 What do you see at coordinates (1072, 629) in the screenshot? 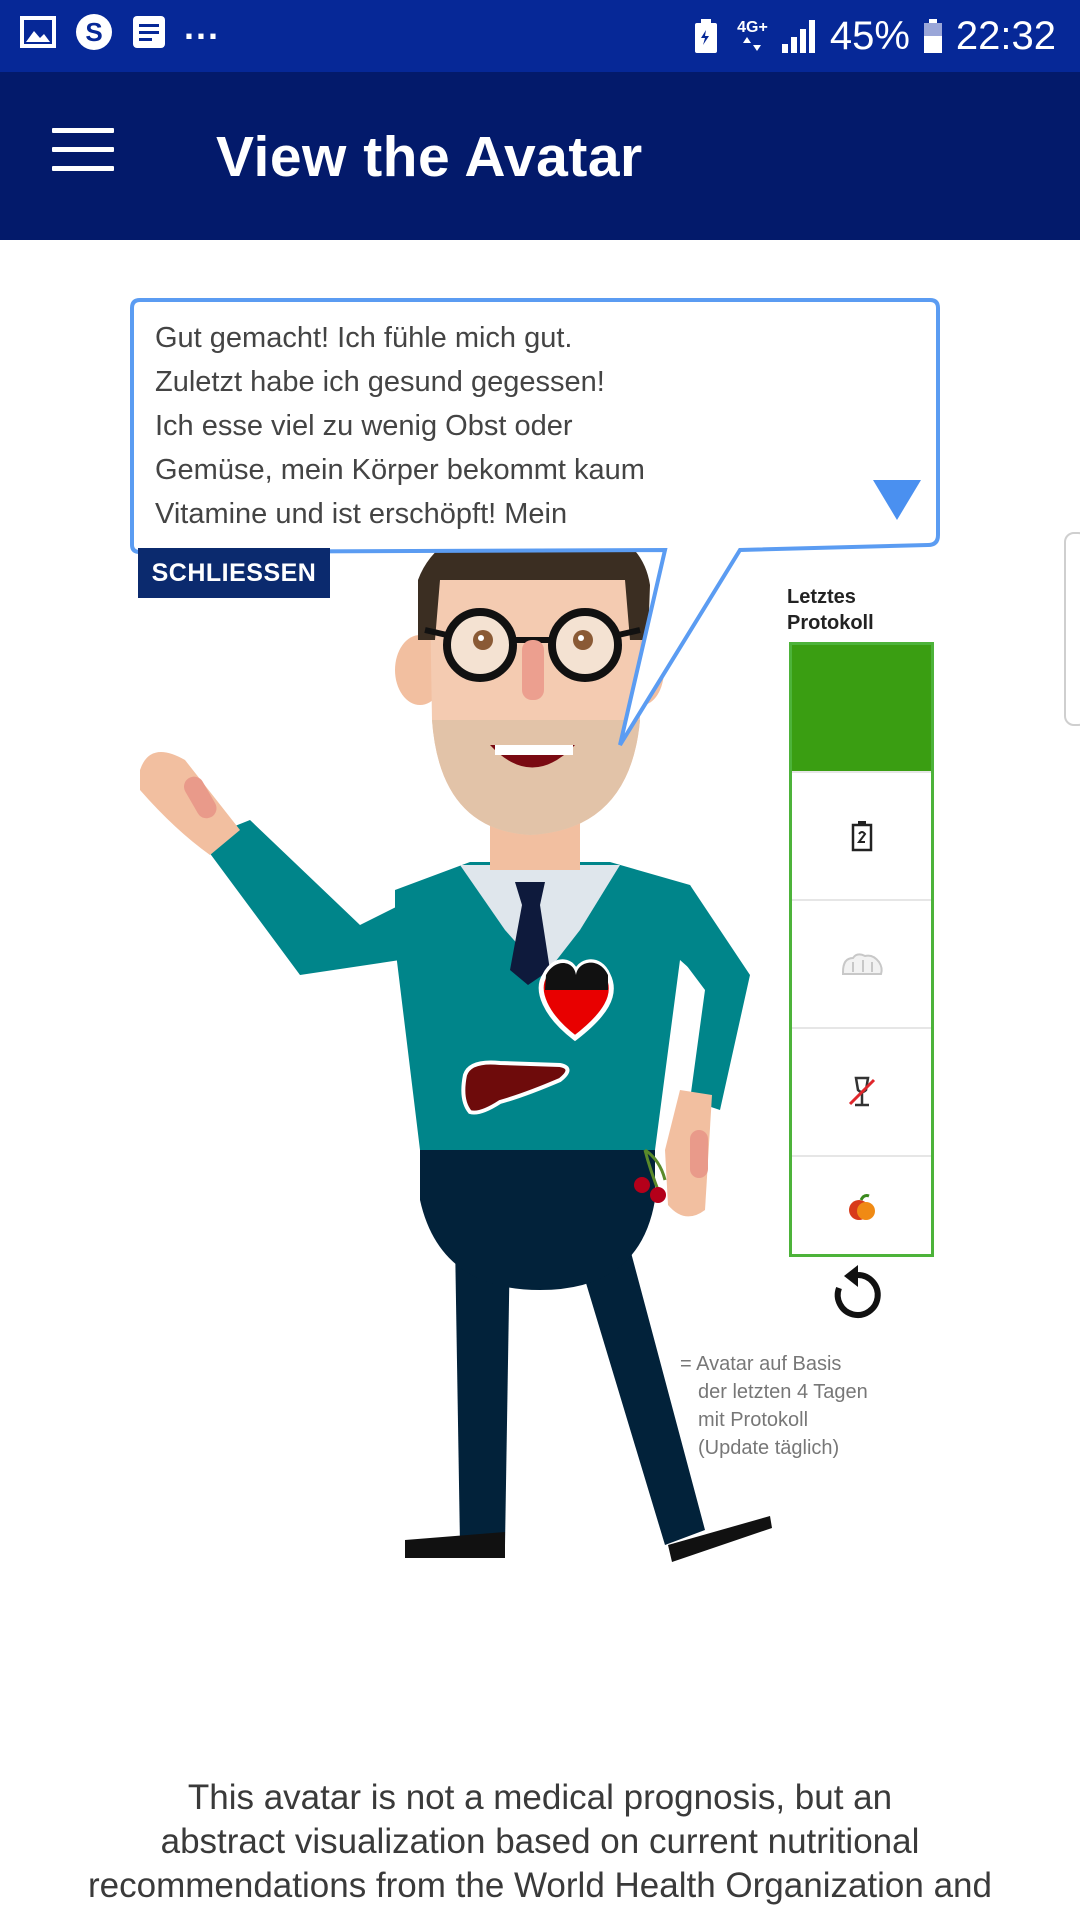
I see `edge-panel-handle` at bounding box center [1072, 629].